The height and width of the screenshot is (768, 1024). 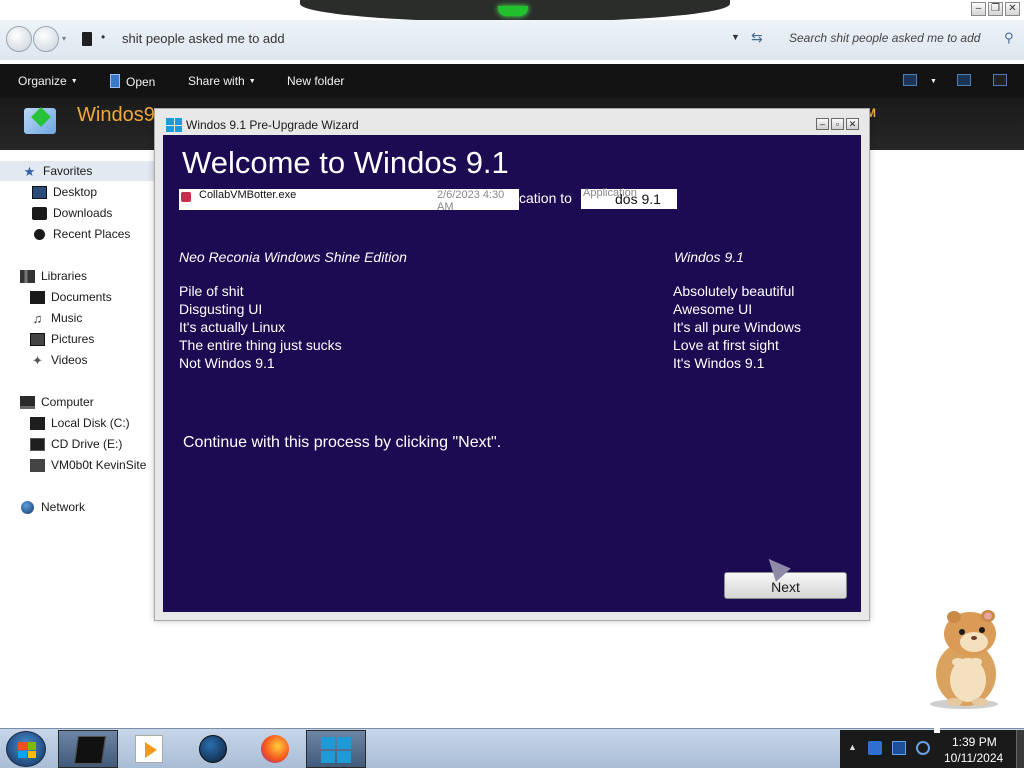 I want to click on left-column-heading: Neo Reconia Windows Shine Edition, so click(x=293, y=257).